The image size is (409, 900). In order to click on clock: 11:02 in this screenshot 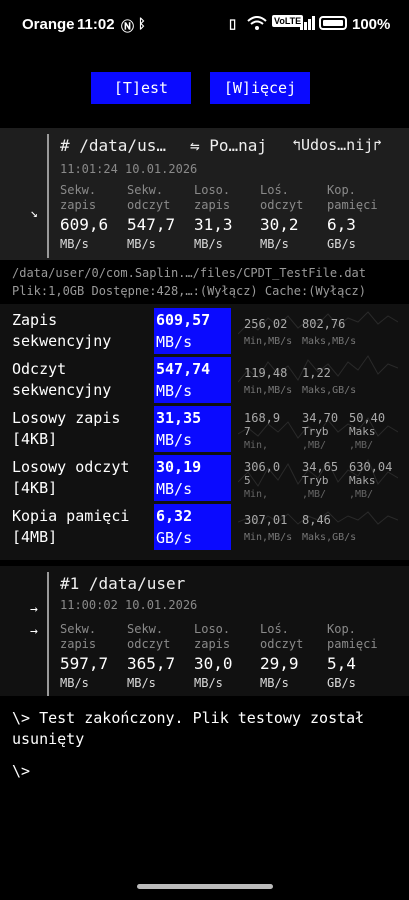, I will do `click(96, 24)`.